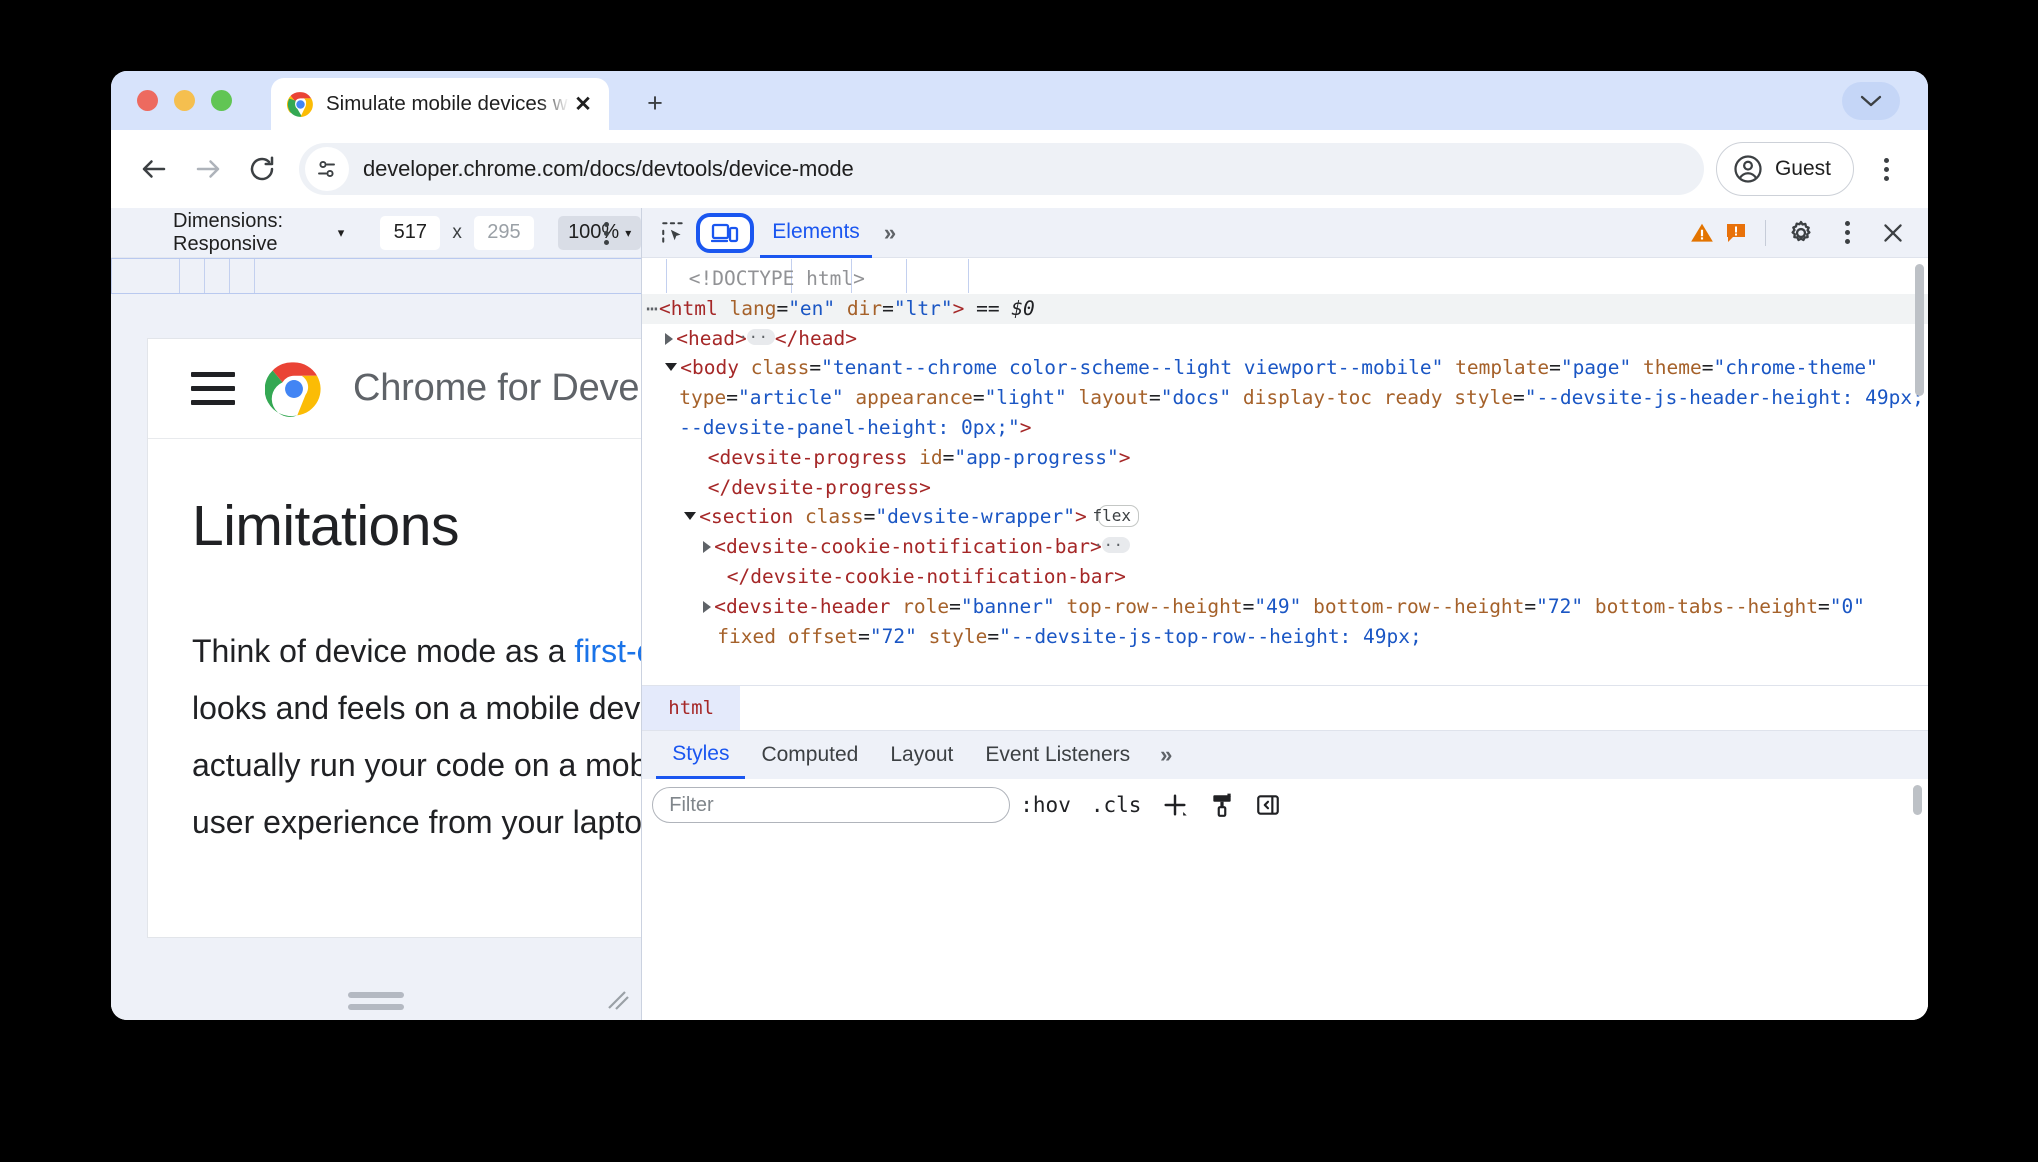 Image resolution: width=2038 pixels, height=1162 pixels. Describe the element at coordinates (583, 104) in the screenshot. I see `close-icon: ✕` at that location.